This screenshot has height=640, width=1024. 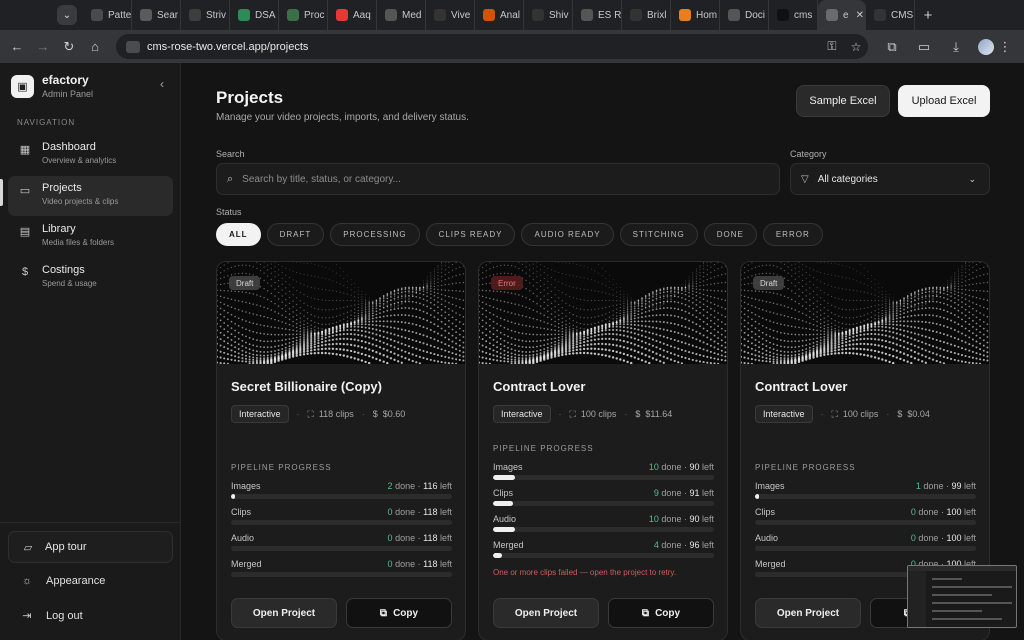 What do you see at coordinates (539, 386) in the screenshot?
I see `project-title: Contract Lover` at bounding box center [539, 386].